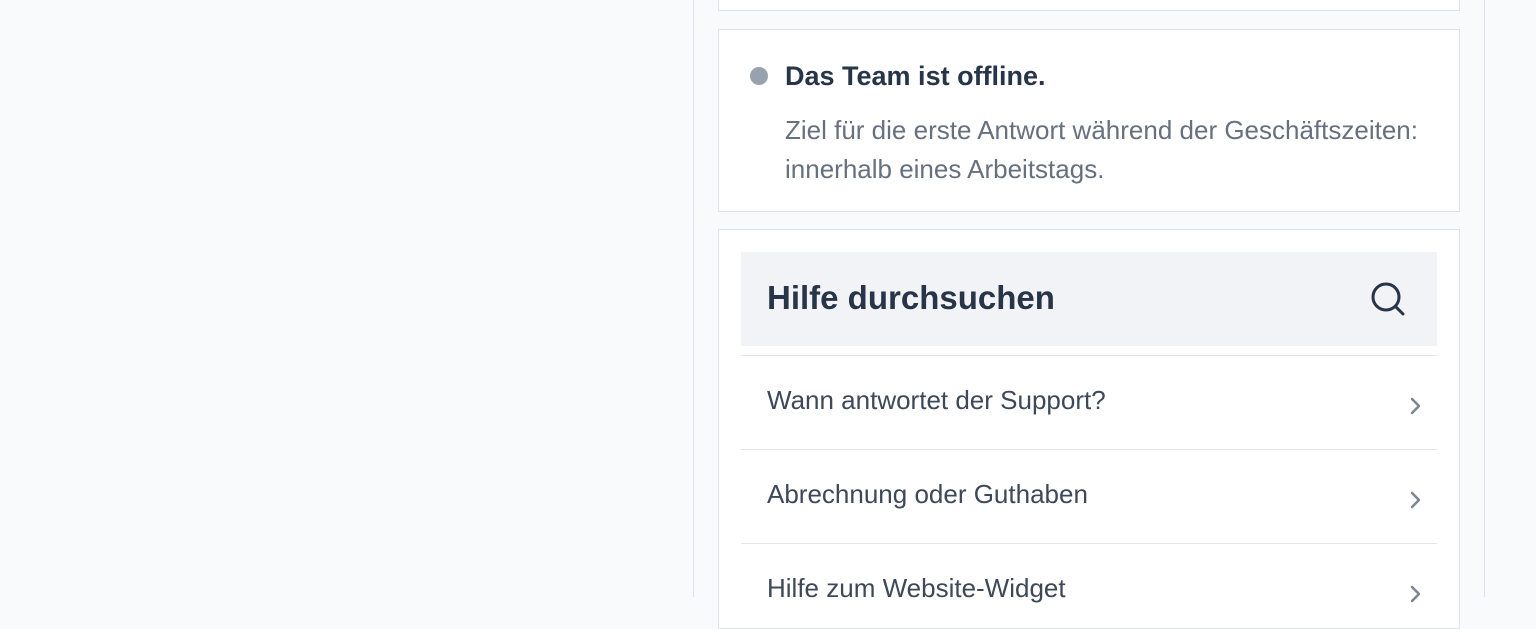 Image resolution: width=1536 pixels, height=629 pixels. I want to click on list-item: Abrechnung oder Guthaben, so click(1089, 497).